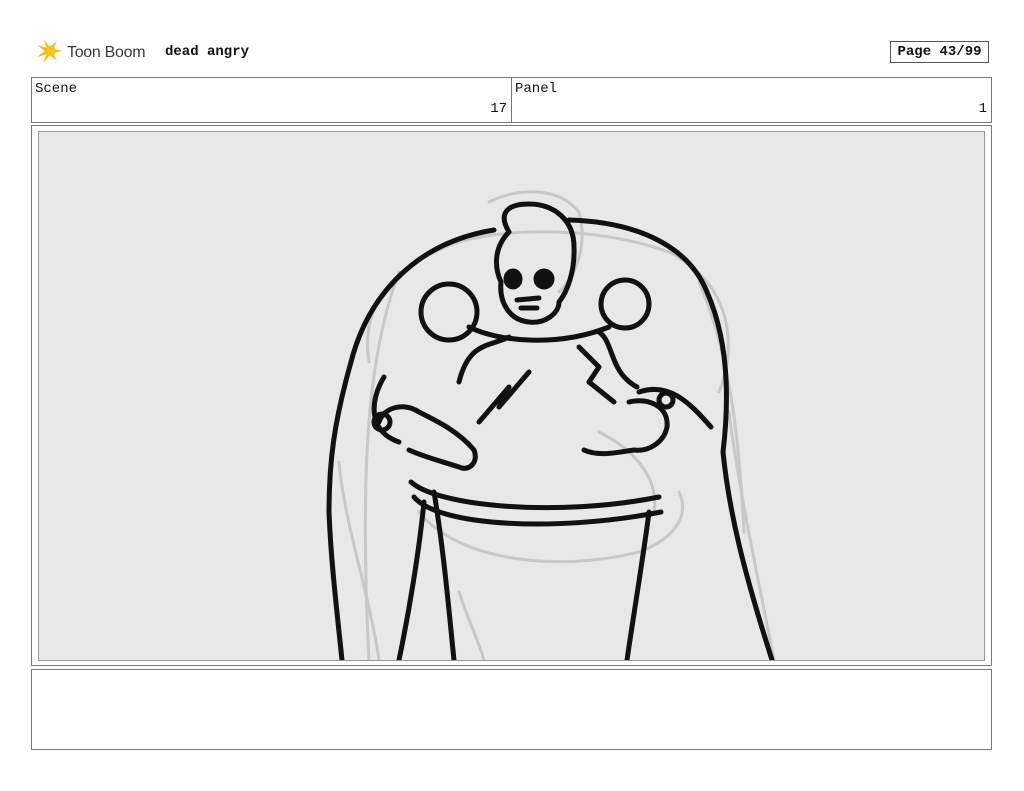  What do you see at coordinates (272, 100) in the screenshot?
I see `scene-cell: Scene 17` at bounding box center [272, 100].